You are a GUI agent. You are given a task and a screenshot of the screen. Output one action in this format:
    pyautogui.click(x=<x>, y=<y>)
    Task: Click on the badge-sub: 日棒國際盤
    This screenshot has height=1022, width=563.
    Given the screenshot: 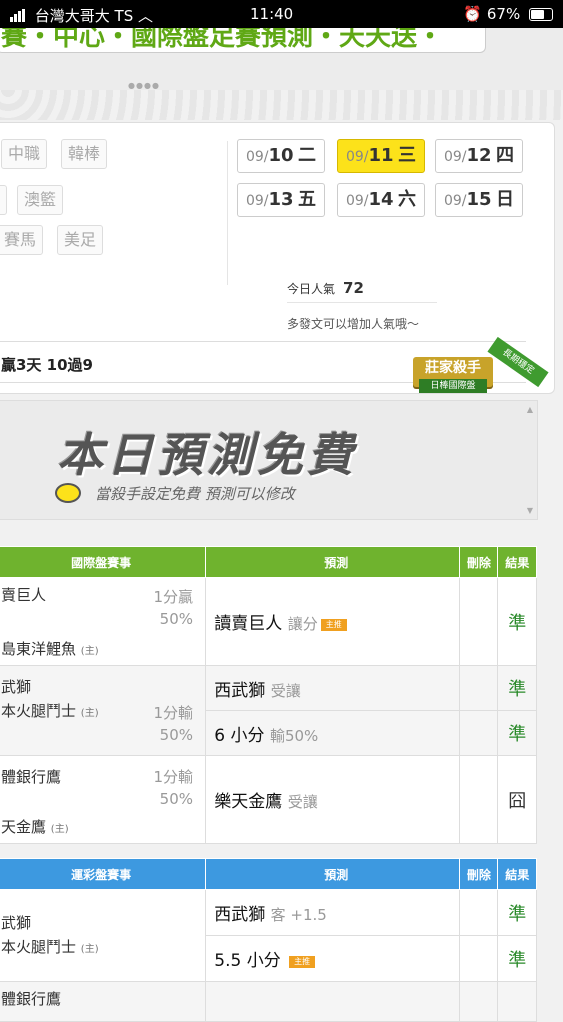 What is the action you would take?
    pyautogui.click(x=453, y=386)
    